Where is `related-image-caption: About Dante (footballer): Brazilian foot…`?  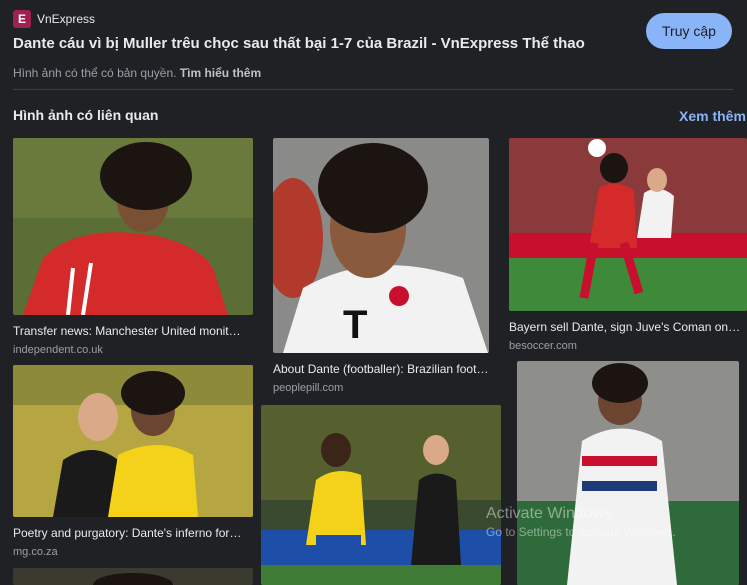 related-image-caption: About Dante (footballer): Brazilian foot… is located at coordinates (381, 369).